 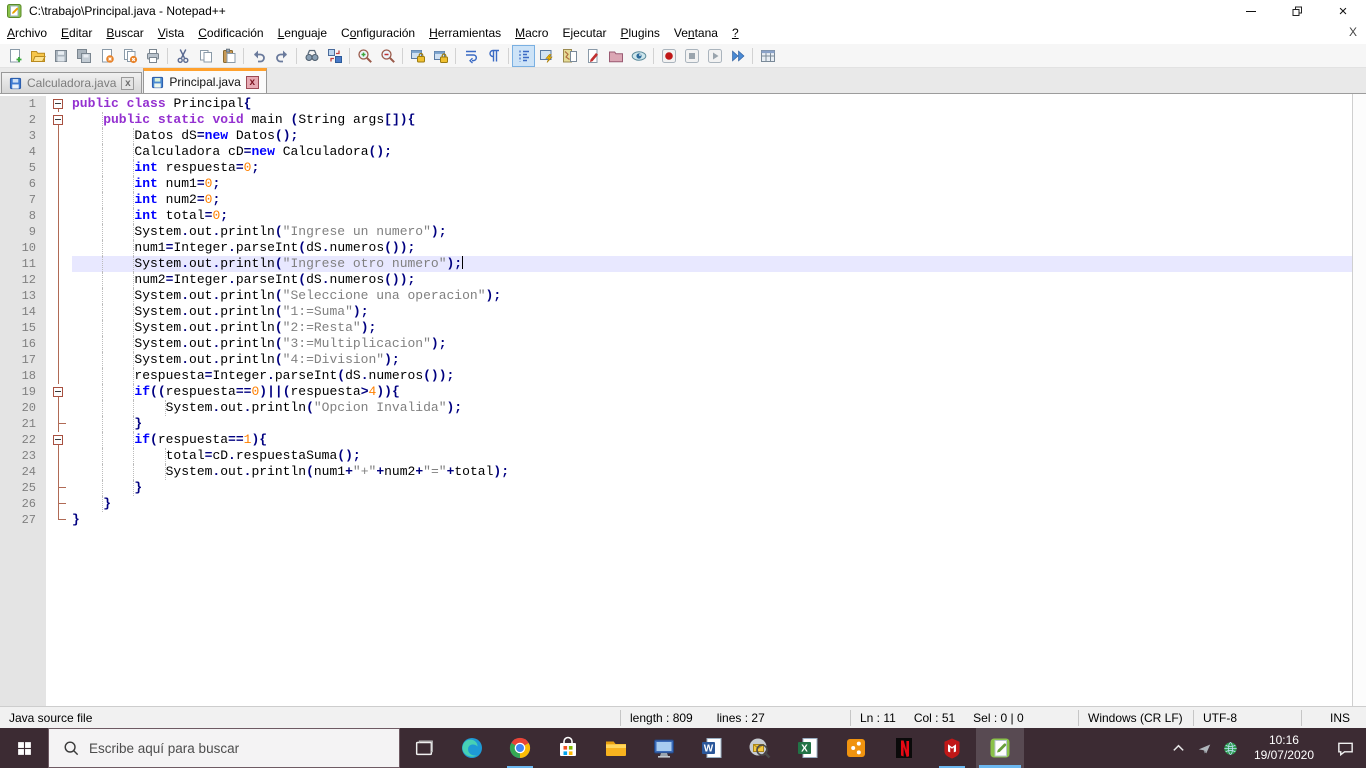 What do you see at coordinates (615, 56) in the screenshot?
I see `folder-workspace-button` at bounding box center [615, 56].